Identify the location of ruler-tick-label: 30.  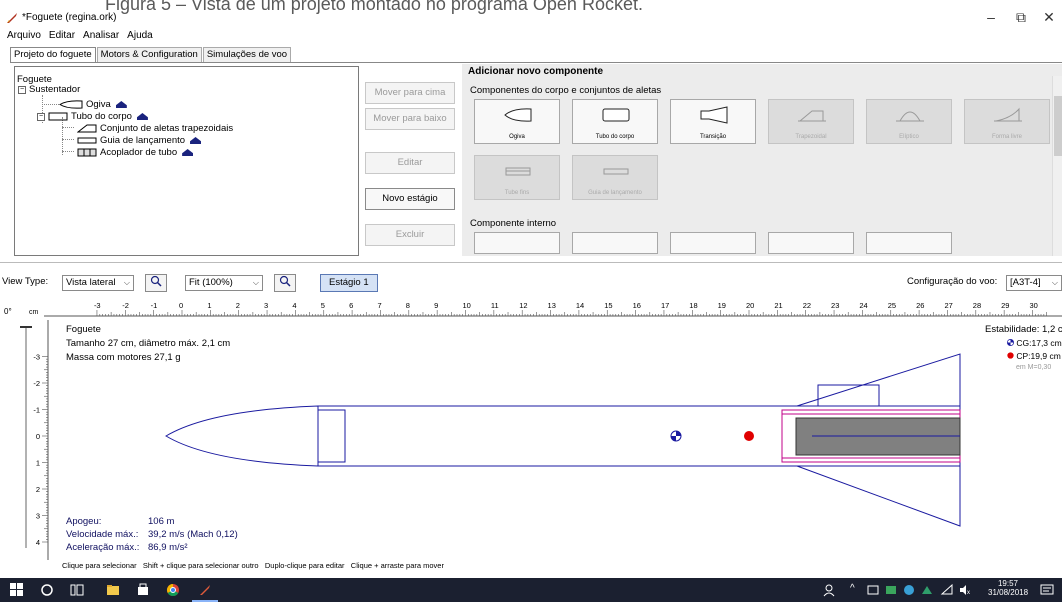
(1034, 305).